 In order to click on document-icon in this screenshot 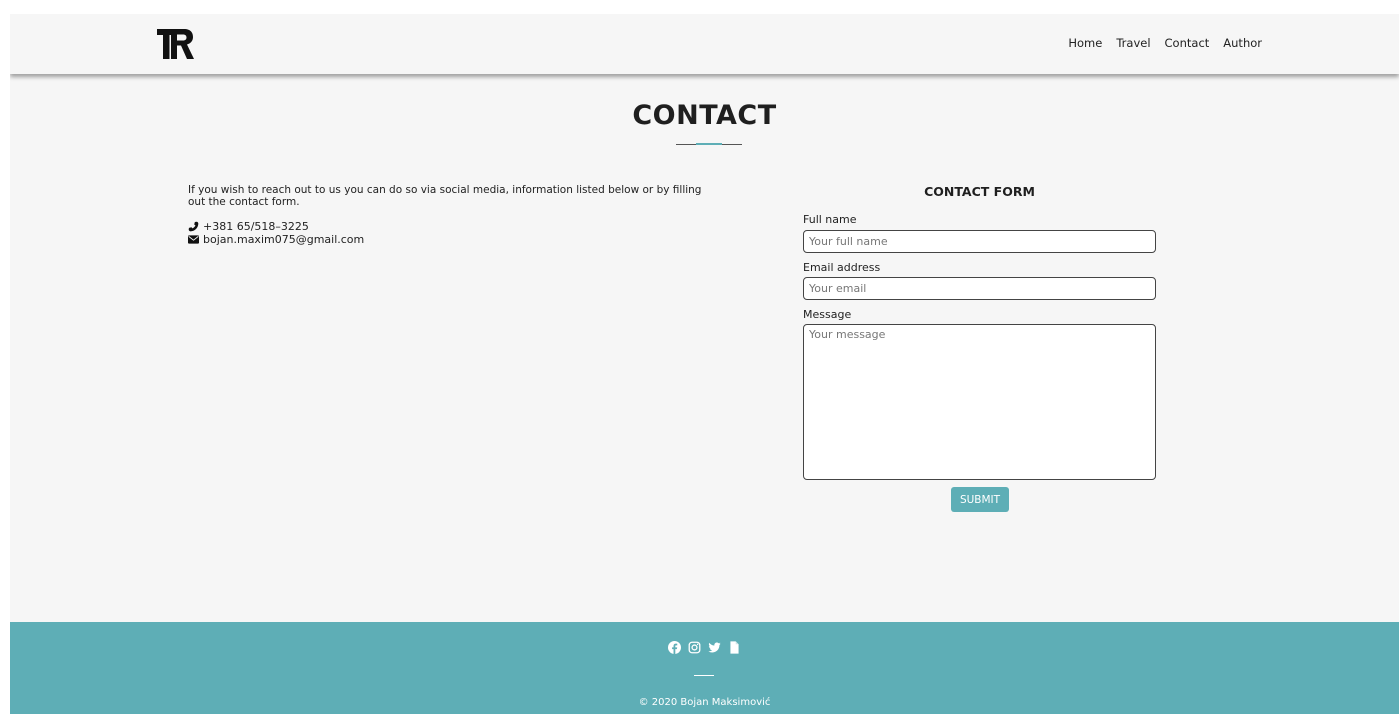, I will do `click(734, 646)`.